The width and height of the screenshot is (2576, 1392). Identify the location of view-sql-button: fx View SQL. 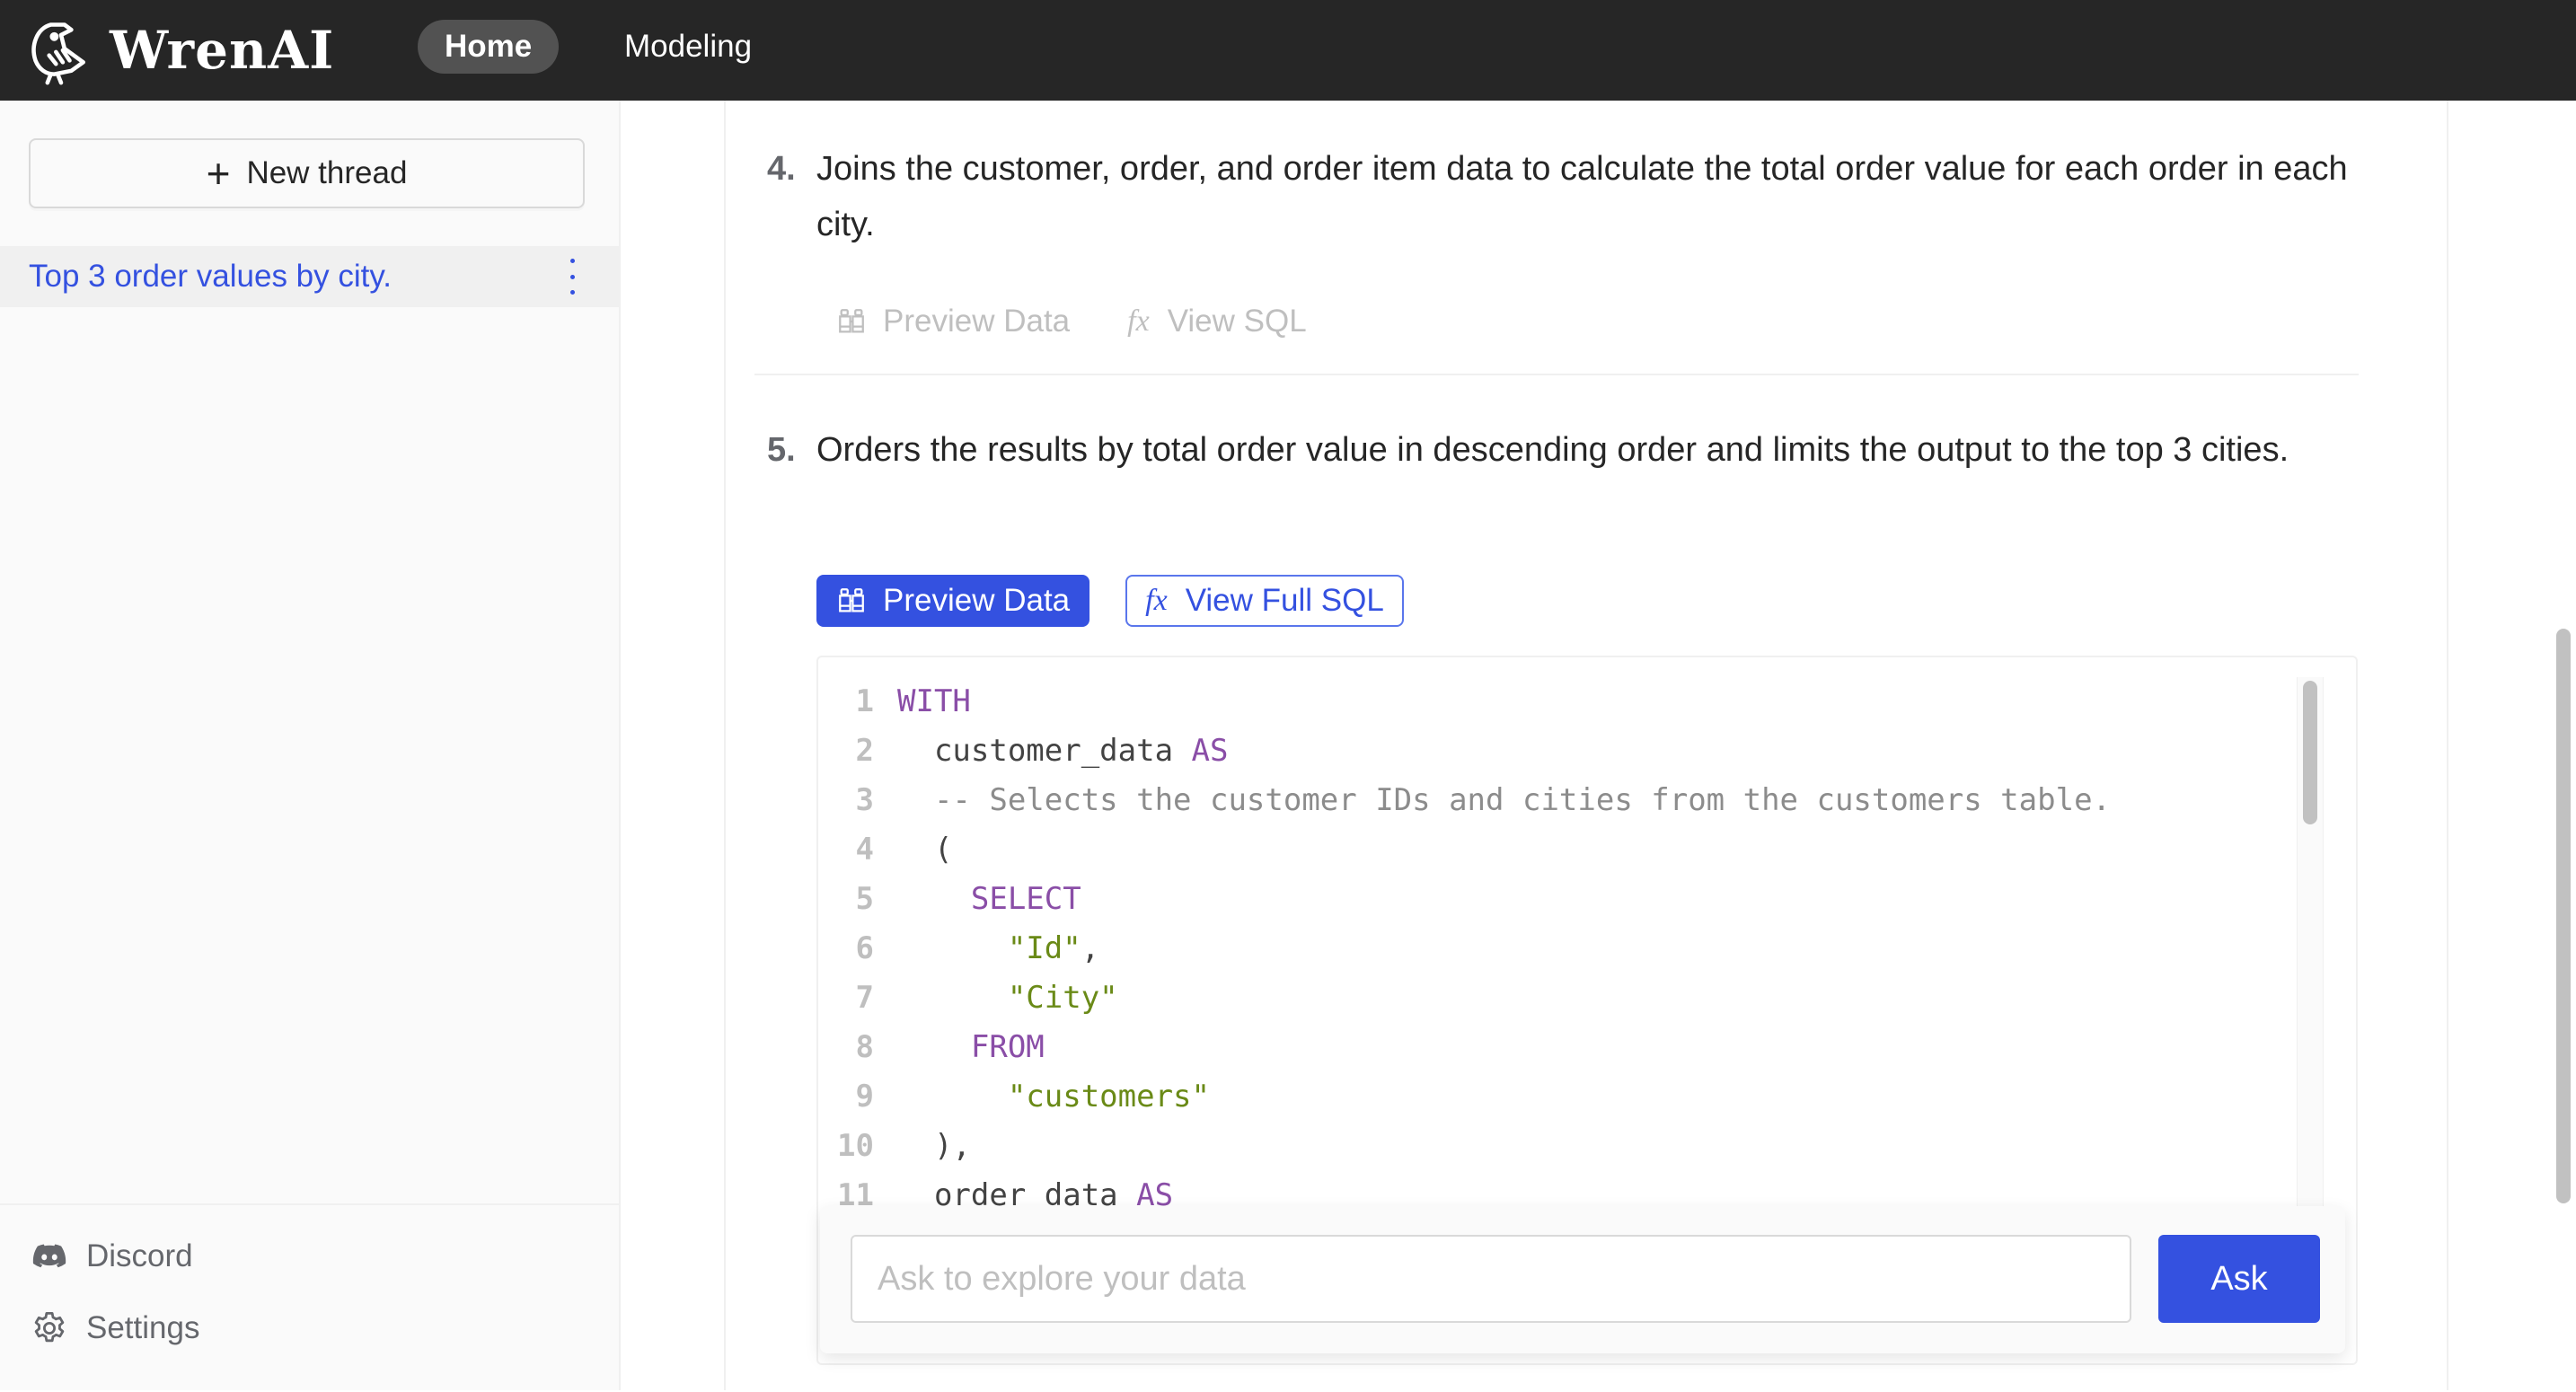
(1217, 321).